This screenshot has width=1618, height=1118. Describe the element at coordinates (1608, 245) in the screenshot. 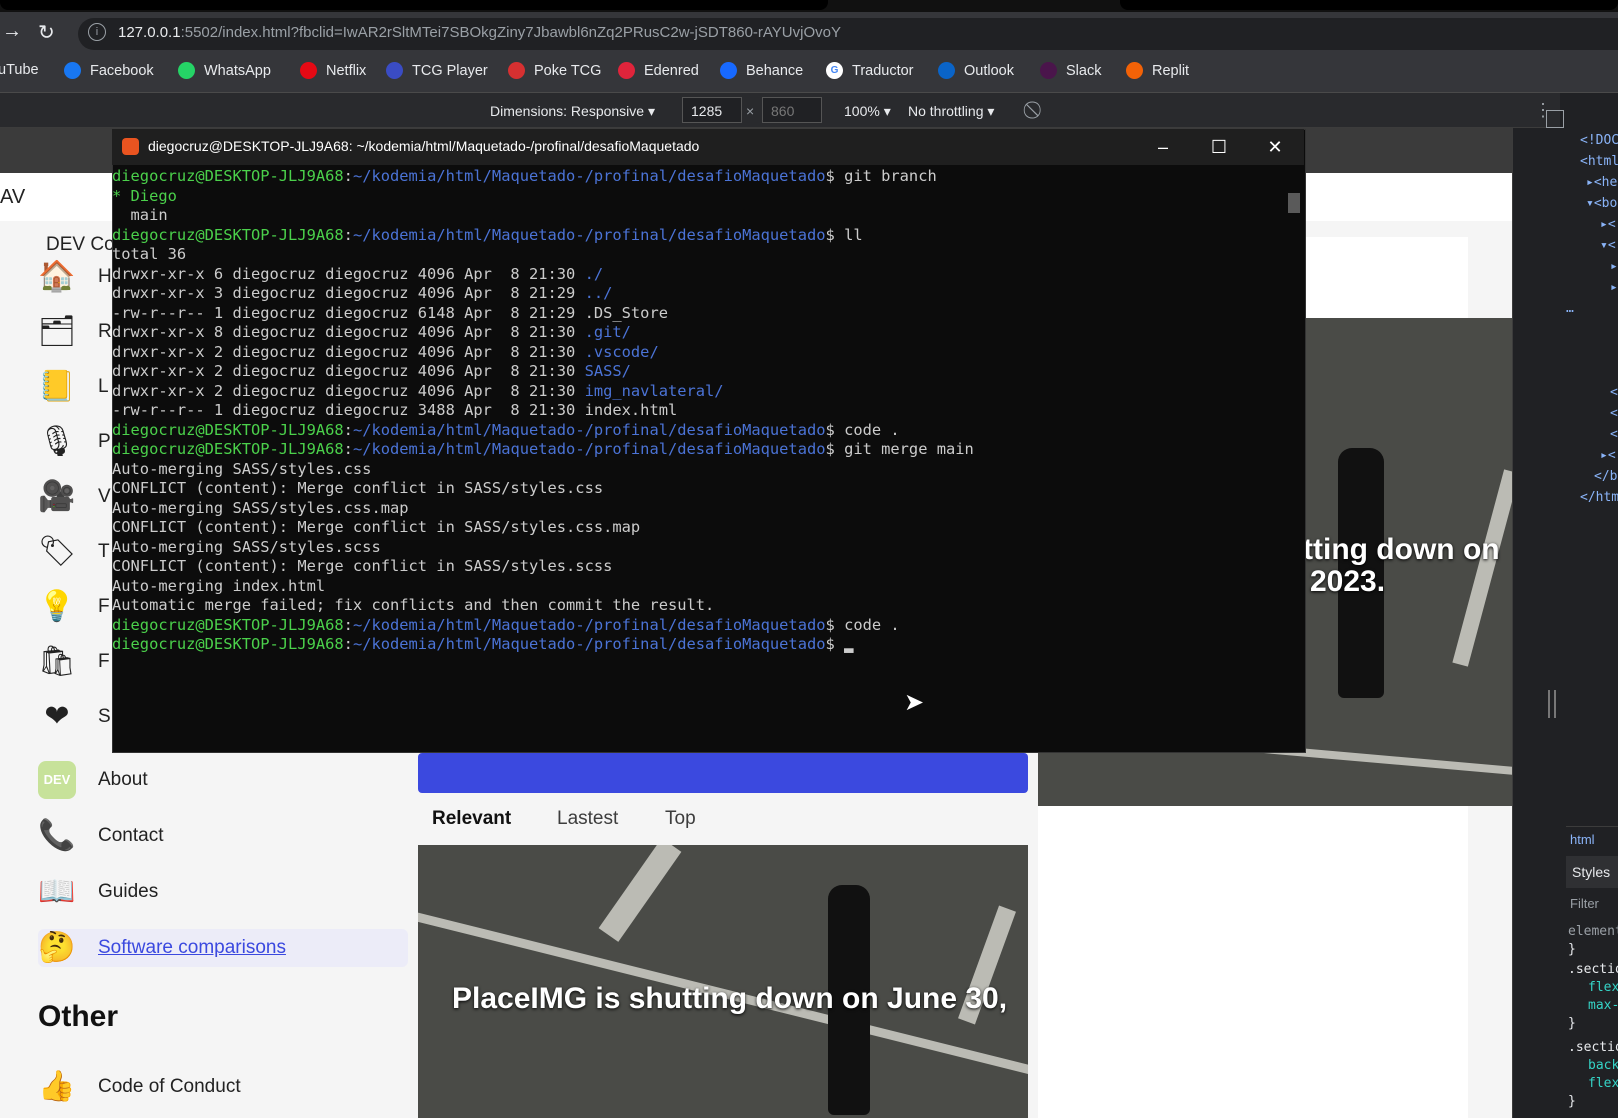

I see `dom-node: ▾<` at that location.